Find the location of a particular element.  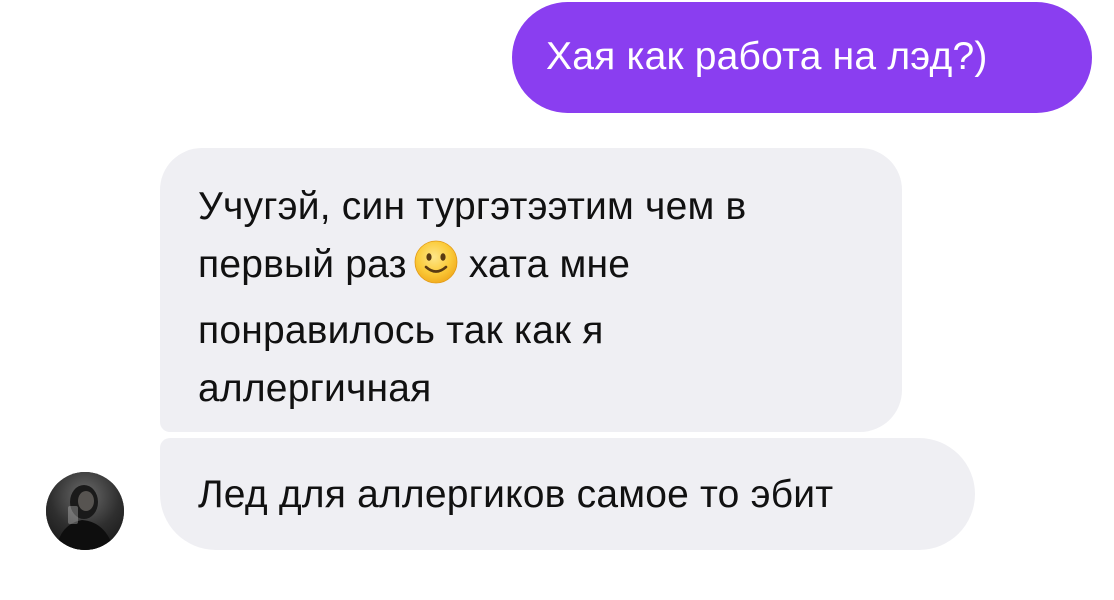

outgoing-message-text: Хая как работа на лэд?) is located at coordinates (767, 56).